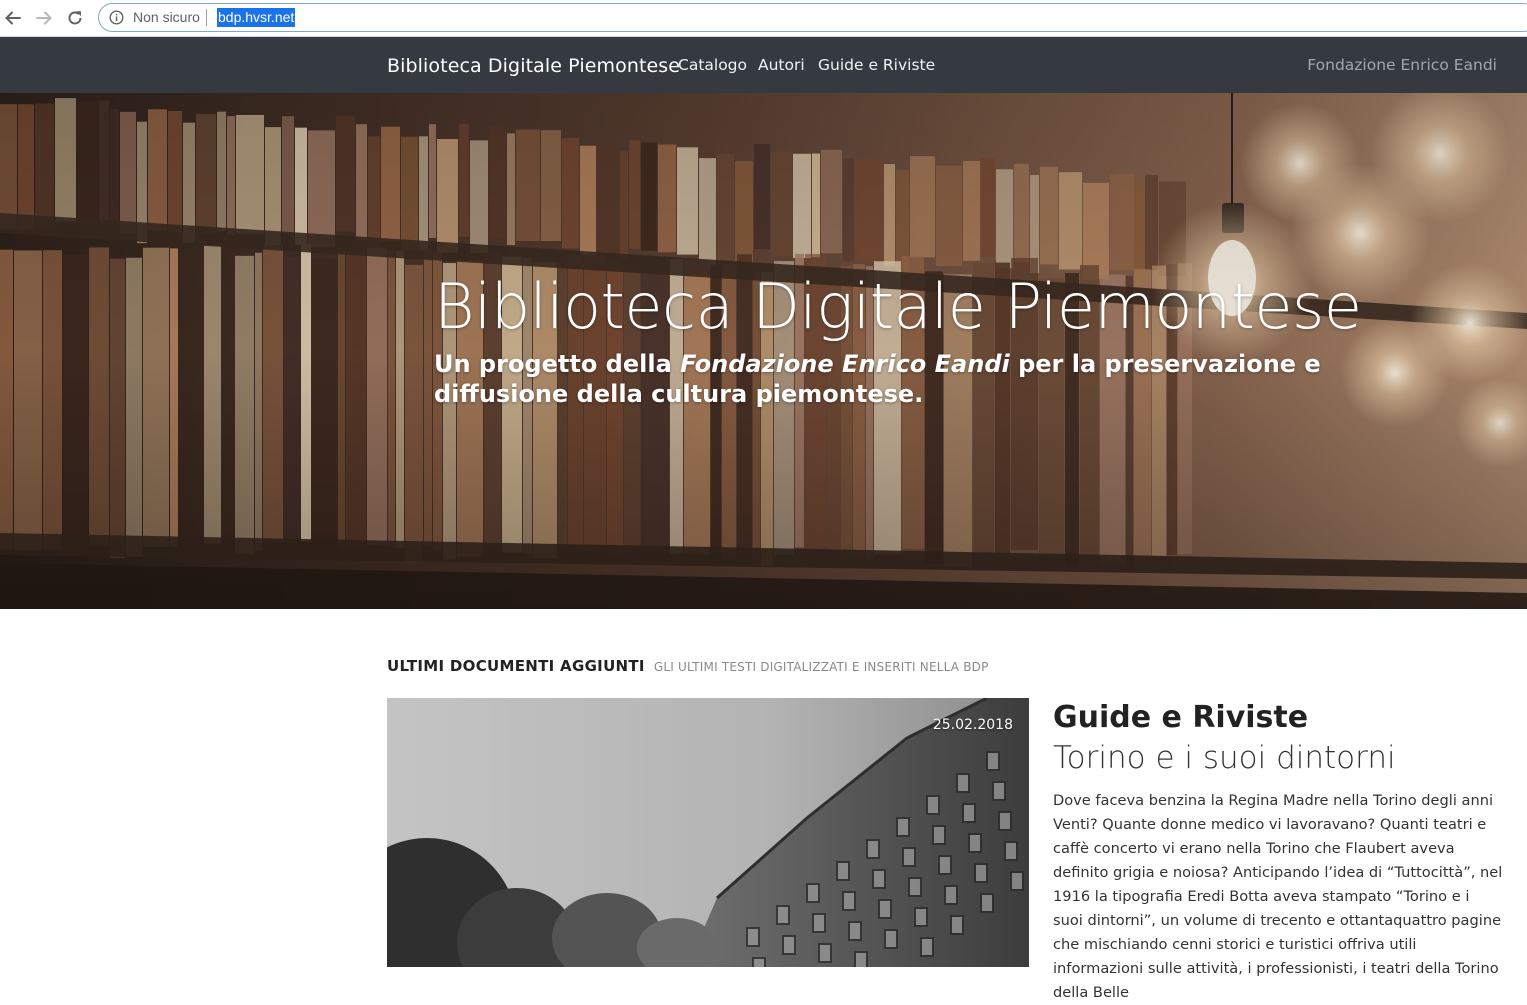 The width and height of the screenshot is (1527, 1005). I want to click on browser-toolbar: Non sicuro bdp.hvsr.net, so click(763, 18).